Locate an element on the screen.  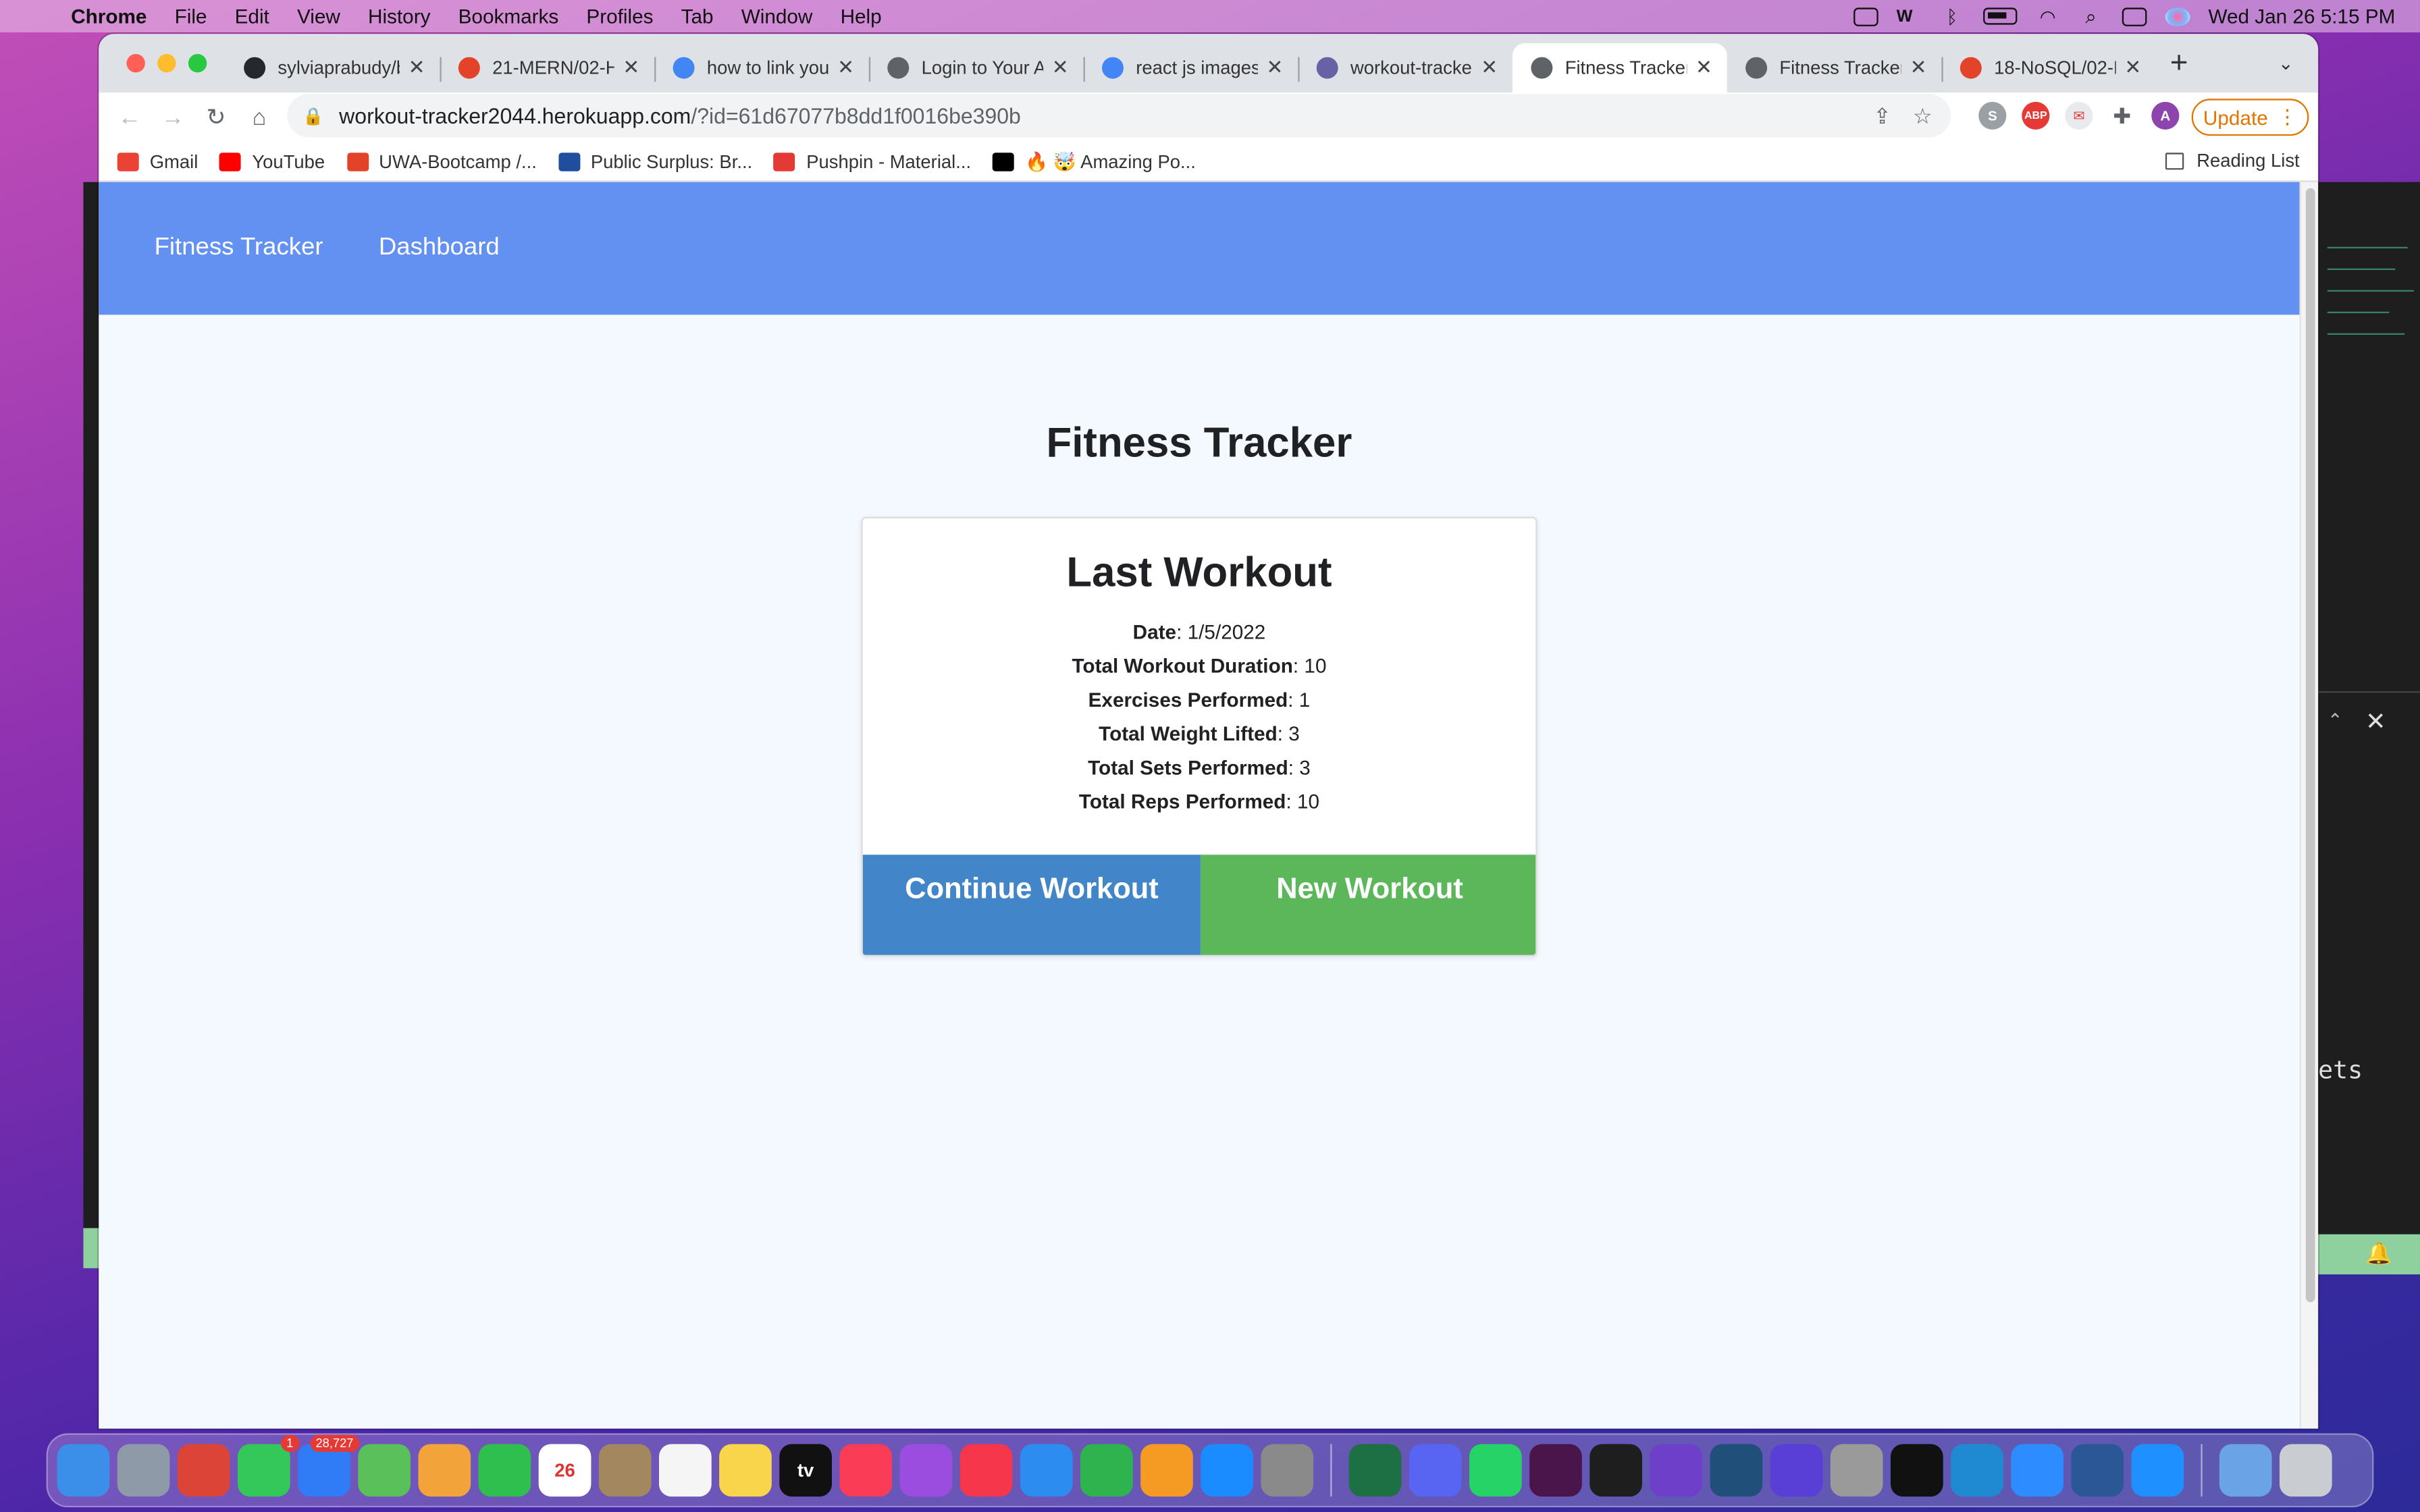
reading-list-button: Reading List is located at coordinates (2232, 160).